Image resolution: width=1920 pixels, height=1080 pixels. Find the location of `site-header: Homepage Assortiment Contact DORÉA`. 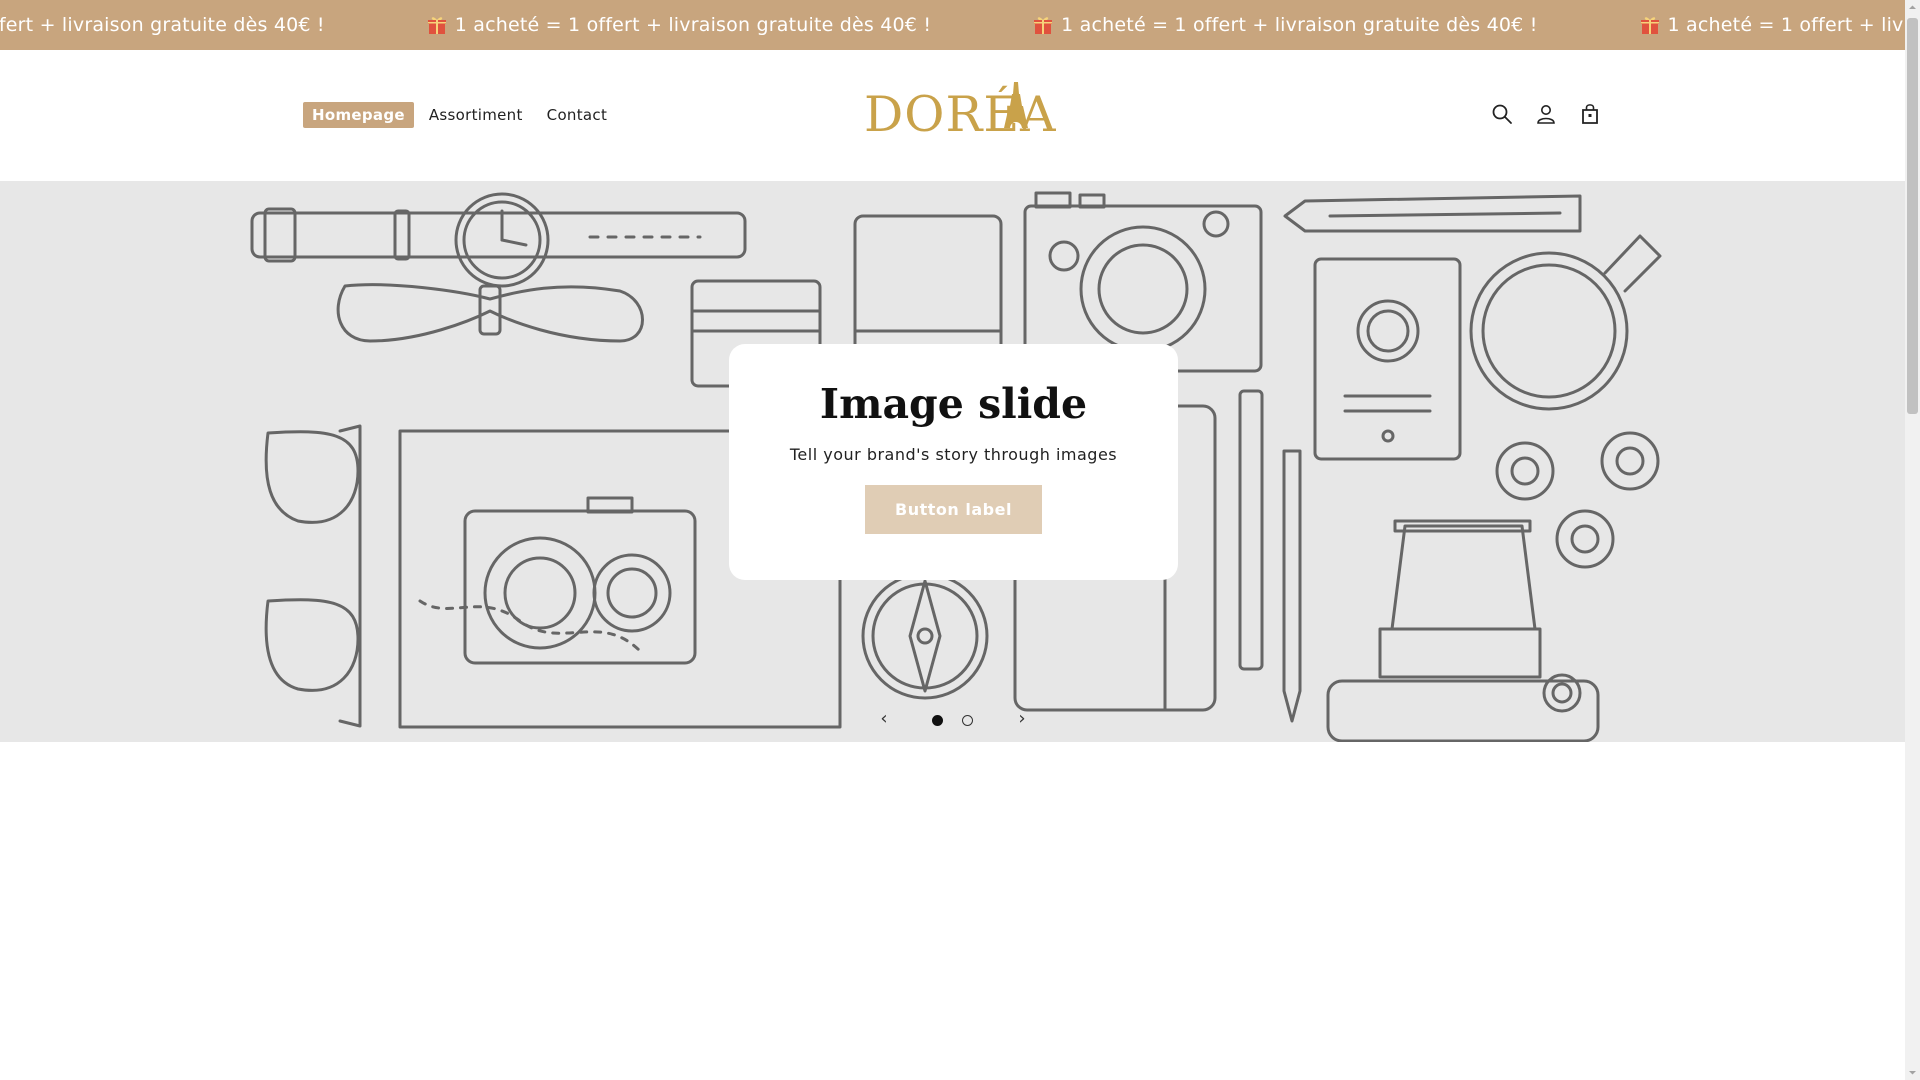

site-header: Homepage Assortiment Contact DORÉA is located at coordinates (952, 115).